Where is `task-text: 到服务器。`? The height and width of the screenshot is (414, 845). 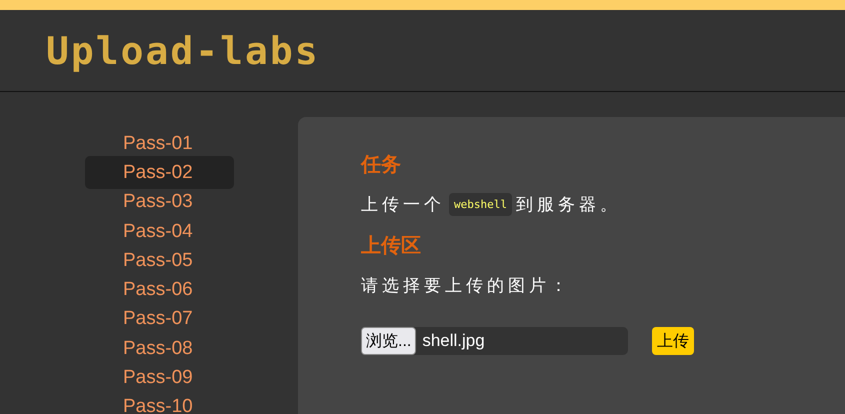 task-text: 到服务器。 is located at coordinates (568, 205).